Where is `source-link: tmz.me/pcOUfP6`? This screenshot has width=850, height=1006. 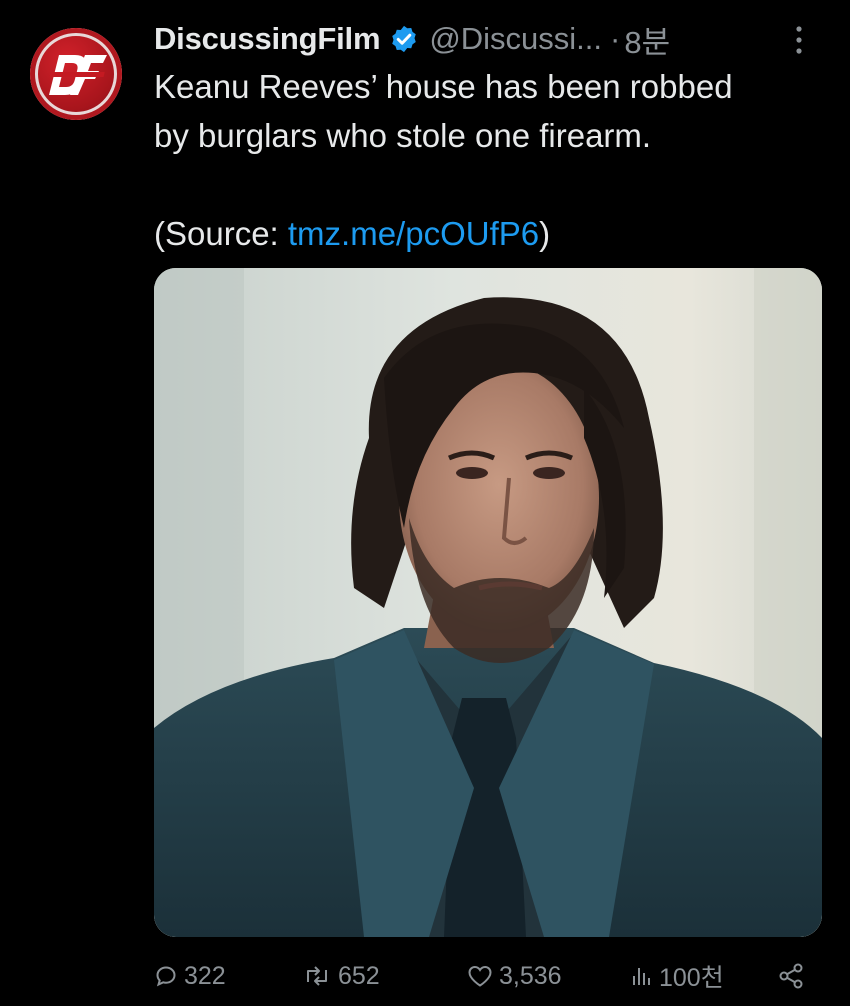 source-link: tmz.me/pcOUfP6 is located at coordinates (413, 233).